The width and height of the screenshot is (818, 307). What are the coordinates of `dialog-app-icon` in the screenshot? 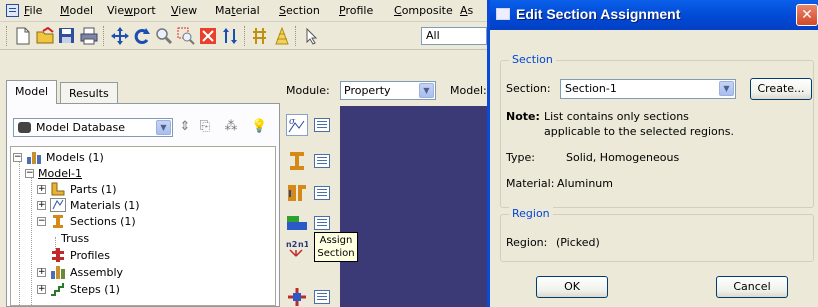 It's located at (503, 14).